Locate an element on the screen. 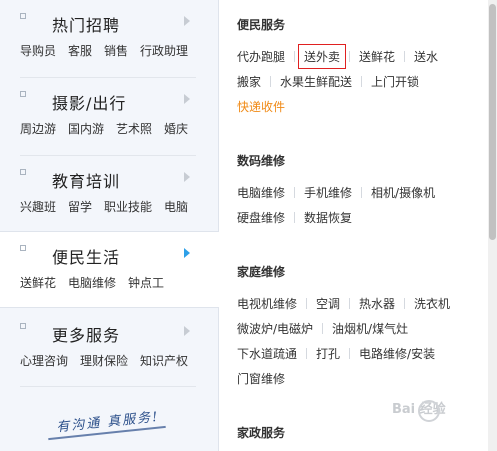  category-link: 留学 is located at coordinates (80, 207).